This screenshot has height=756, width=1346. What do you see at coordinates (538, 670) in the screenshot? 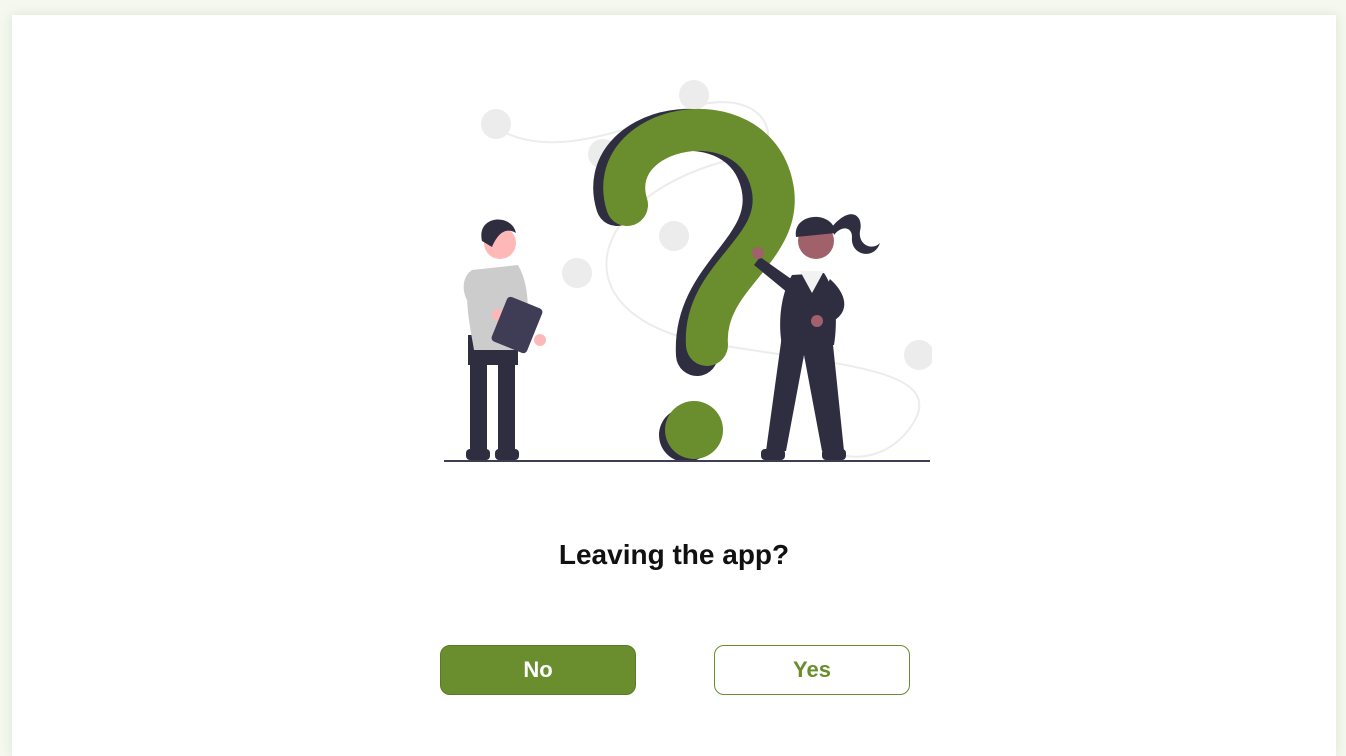
I see `no-button: No` at bounding box center [538, 670].